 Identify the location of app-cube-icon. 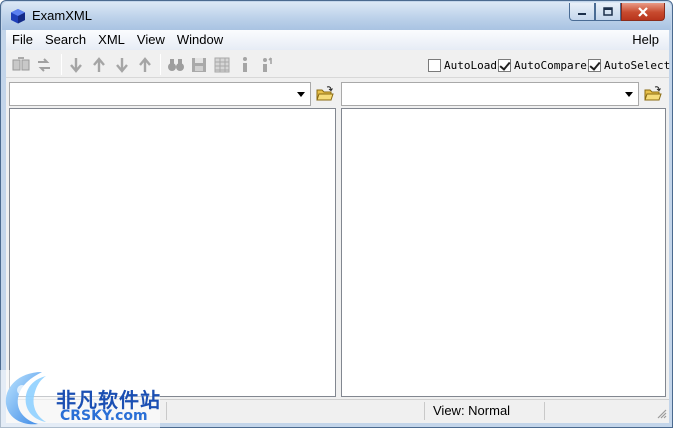
(18, 16).